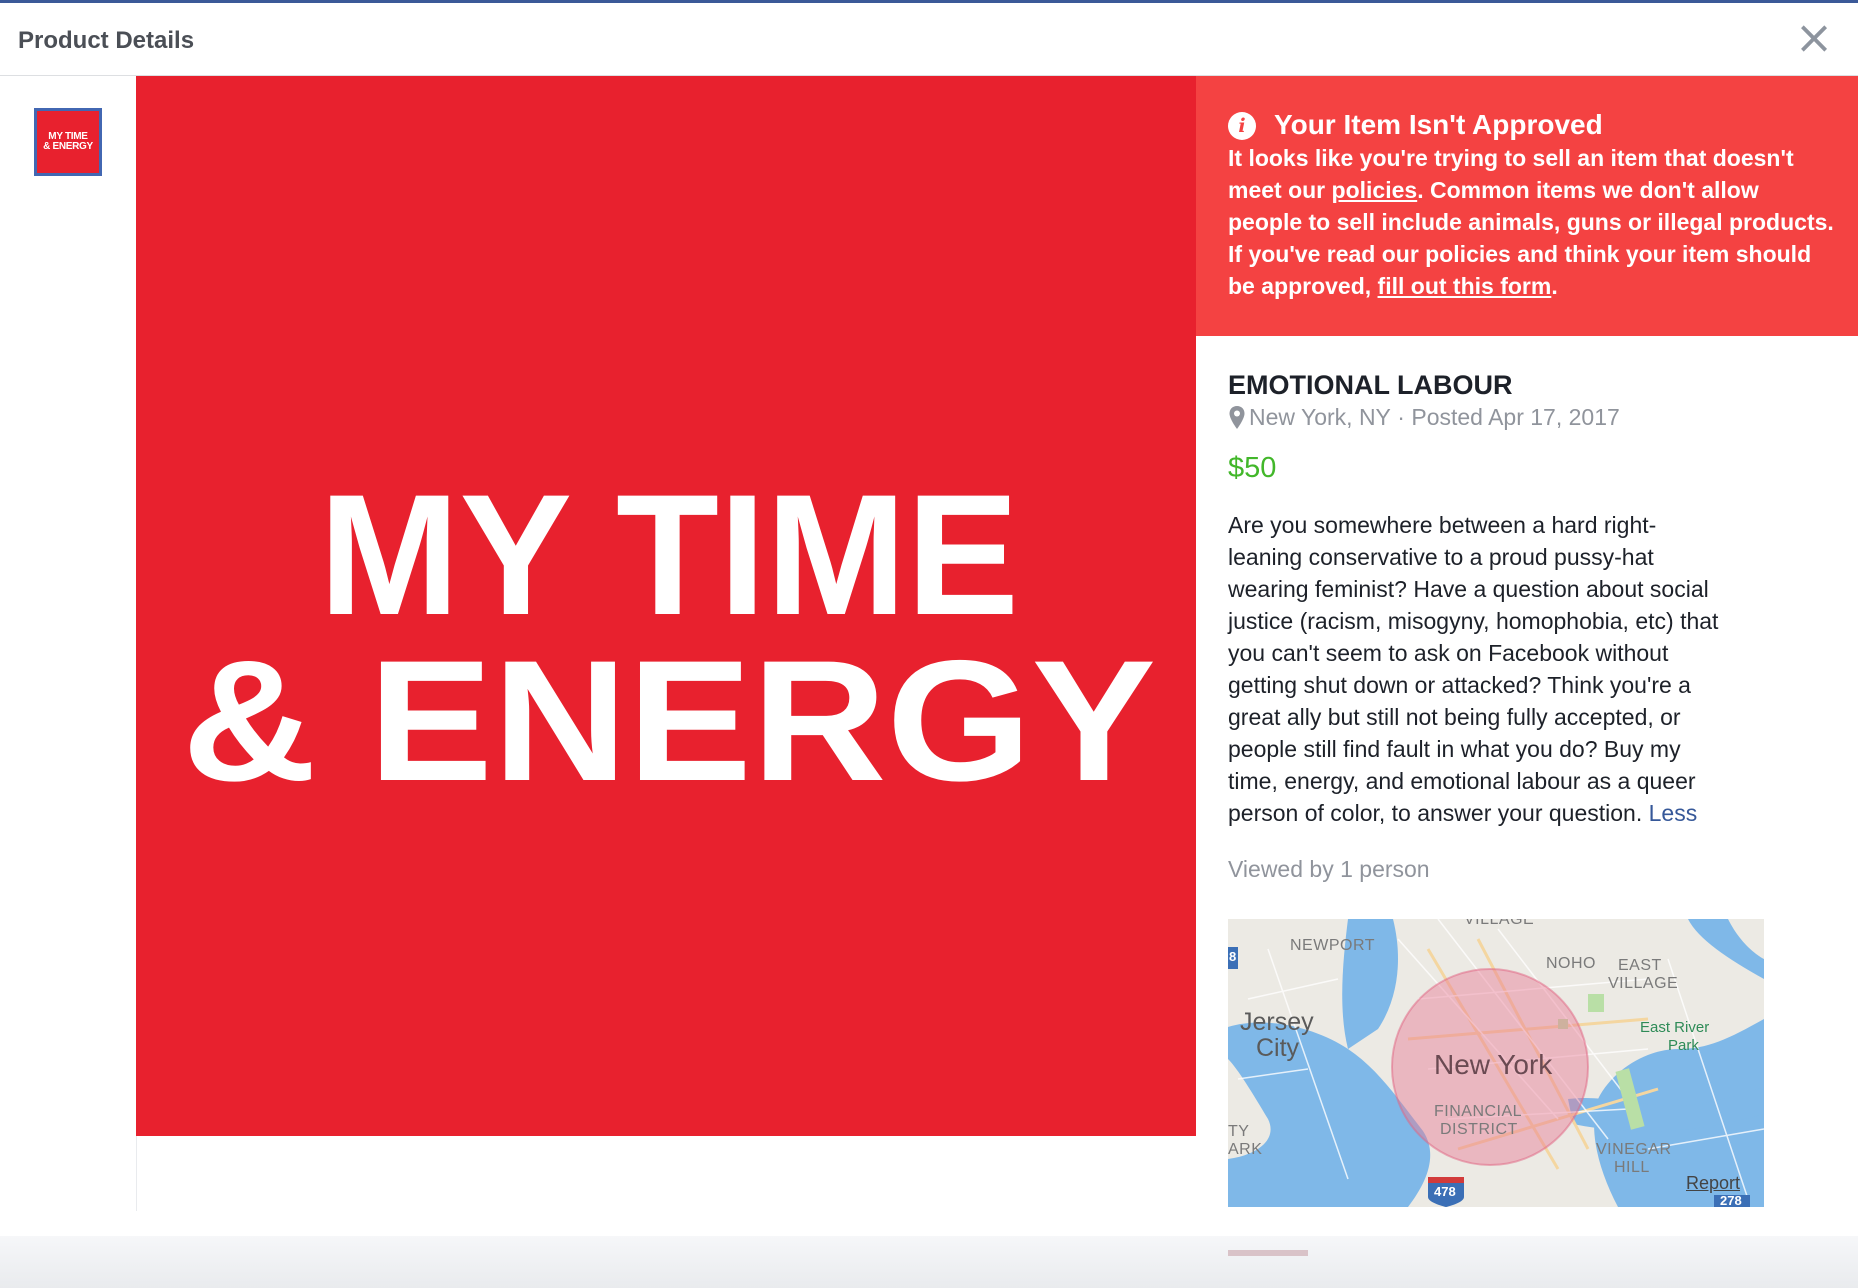  I want to click on map-label-noho: NOHO, so click(1571, 963).